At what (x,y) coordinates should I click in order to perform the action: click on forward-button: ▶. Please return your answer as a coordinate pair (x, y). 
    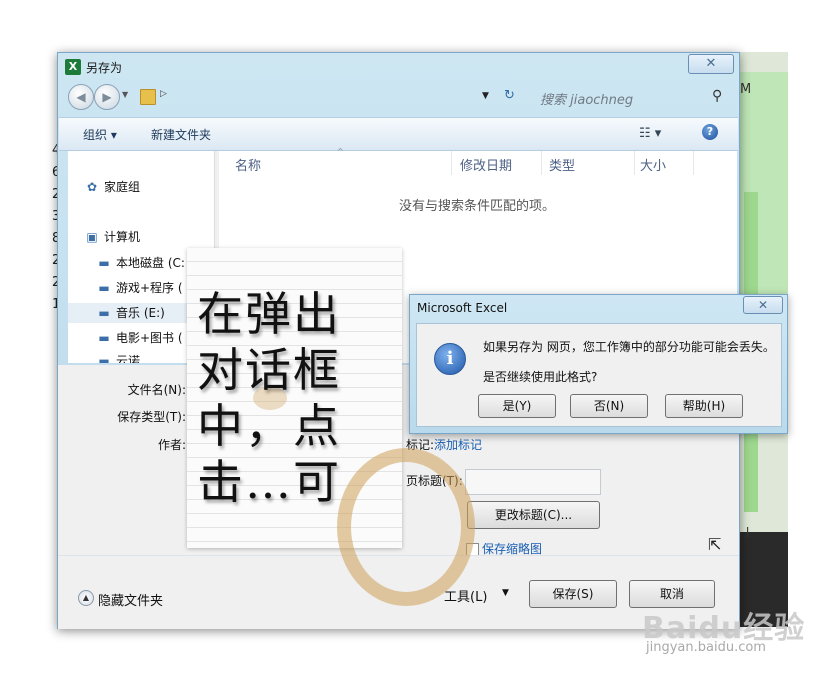
    Looking at the image, I should click on (107, 97).